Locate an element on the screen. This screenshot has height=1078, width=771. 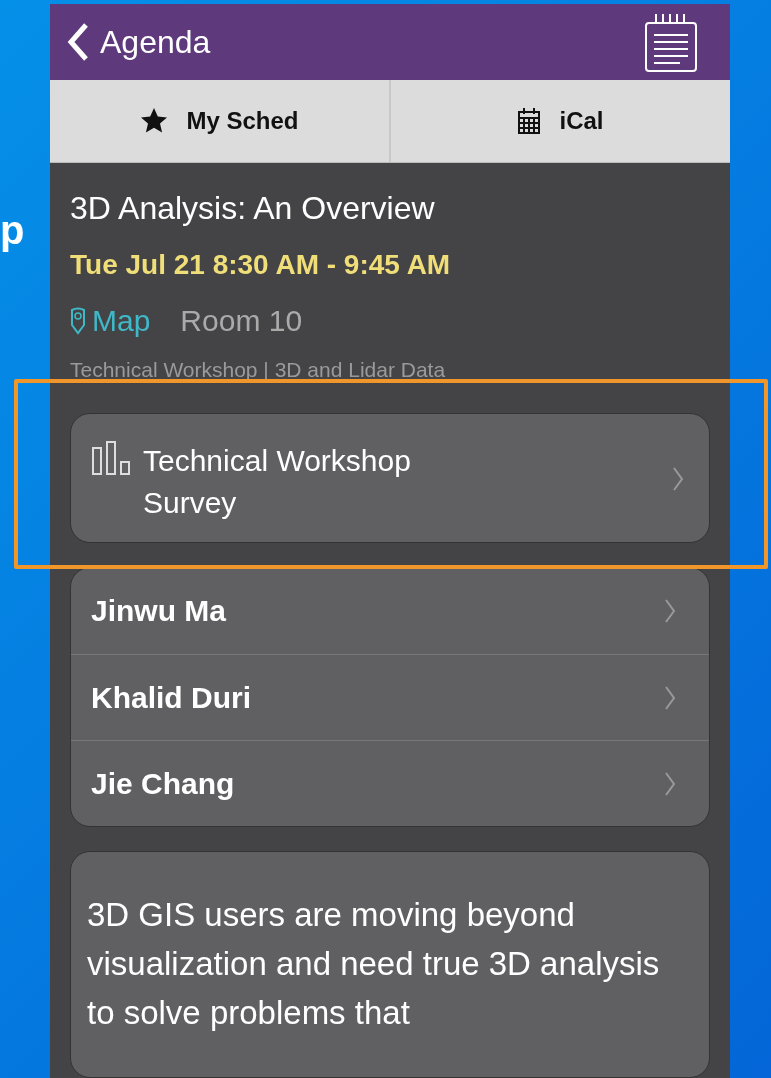
speaker-row: Jinwu Ma is located at coordinates (390, 611).